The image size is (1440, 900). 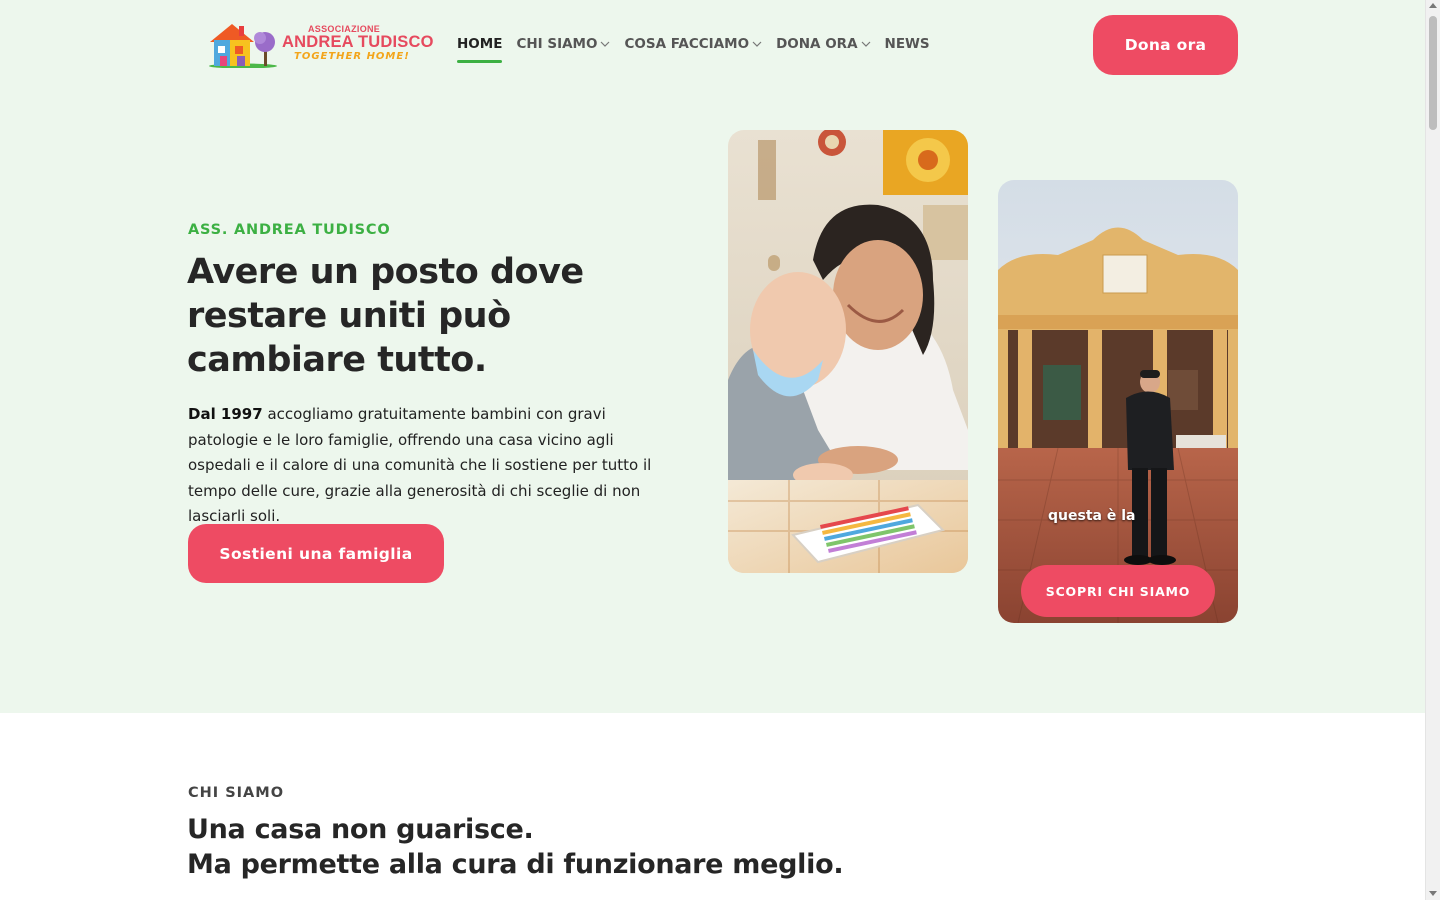 I want to click on nav-item-label: CHI SIAMO, so click(x=557, y=44).